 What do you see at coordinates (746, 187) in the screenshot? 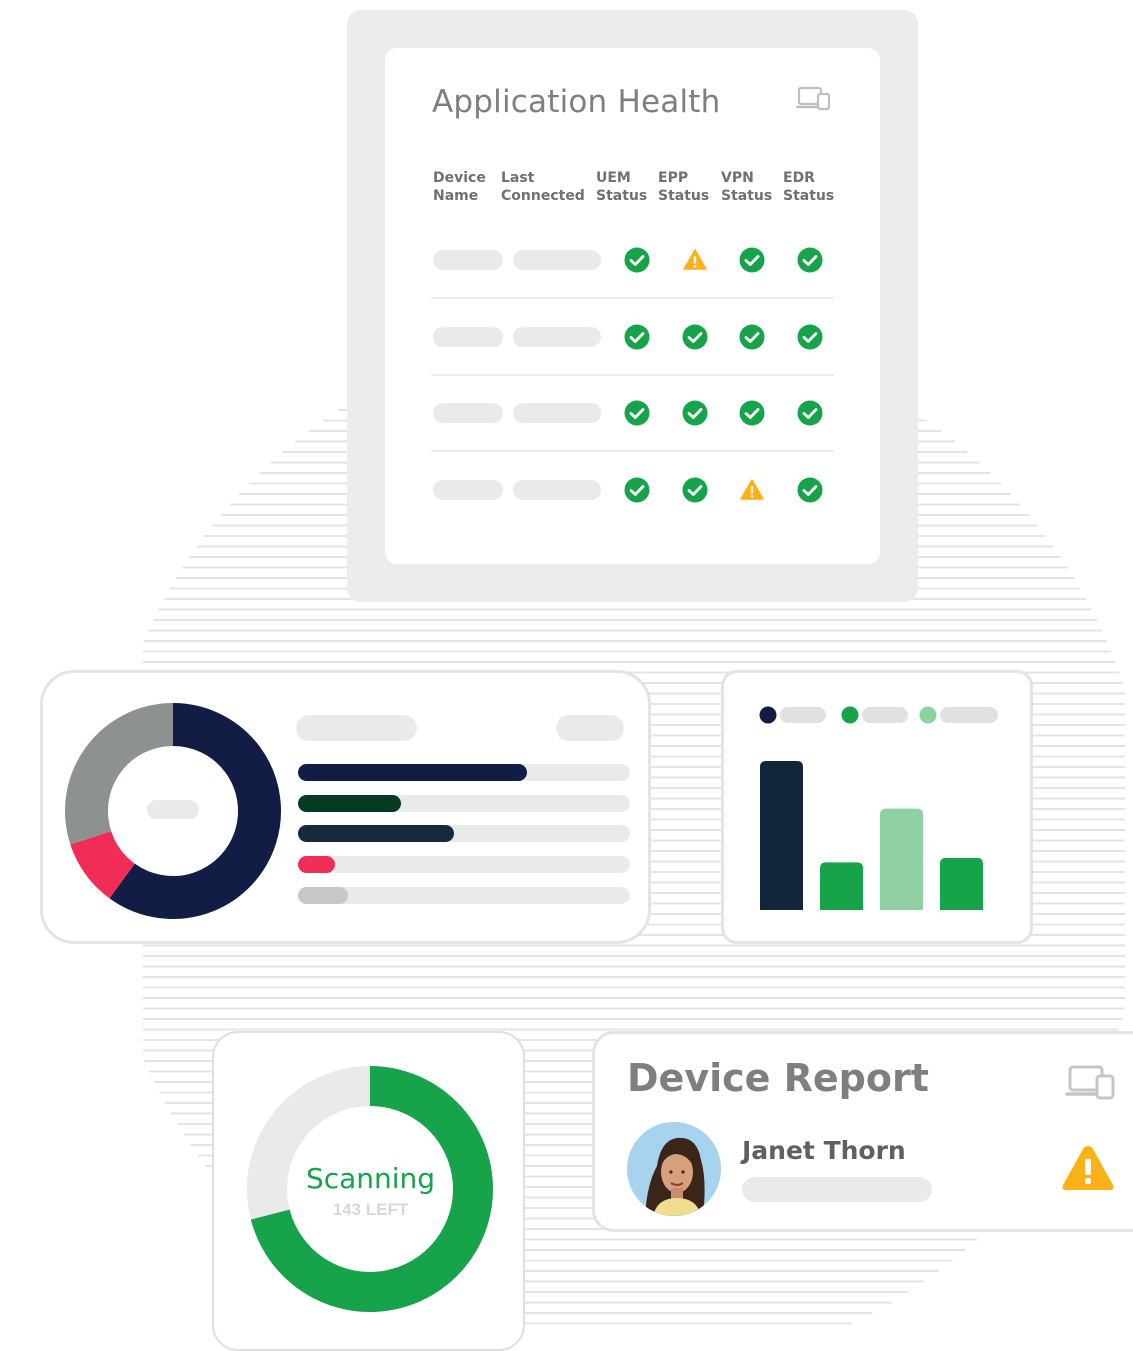
I see `column-vpn-status: VPN Status` at bounding box center [746, 187].